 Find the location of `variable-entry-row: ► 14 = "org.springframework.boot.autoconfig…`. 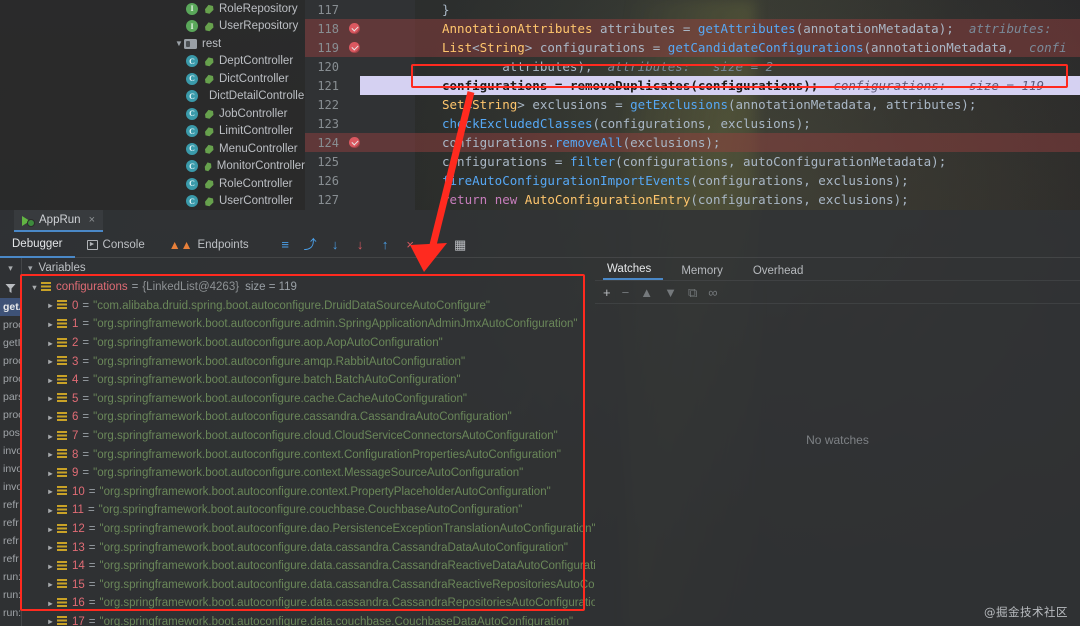

variable-entry-row: ► 14 = "org.springframework.boot.autoconfig… is located at coordinates (308, 566).